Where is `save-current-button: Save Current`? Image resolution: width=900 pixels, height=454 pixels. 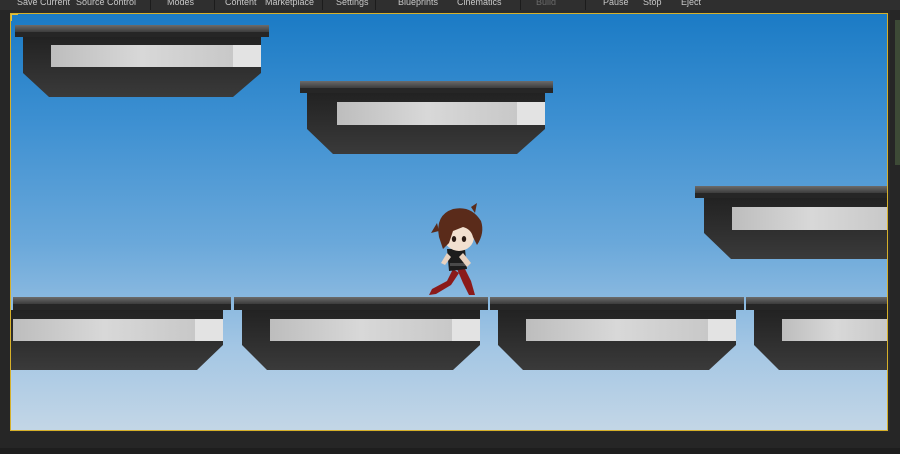 save-current-button: Save Current is located at coordinates (43, 4).